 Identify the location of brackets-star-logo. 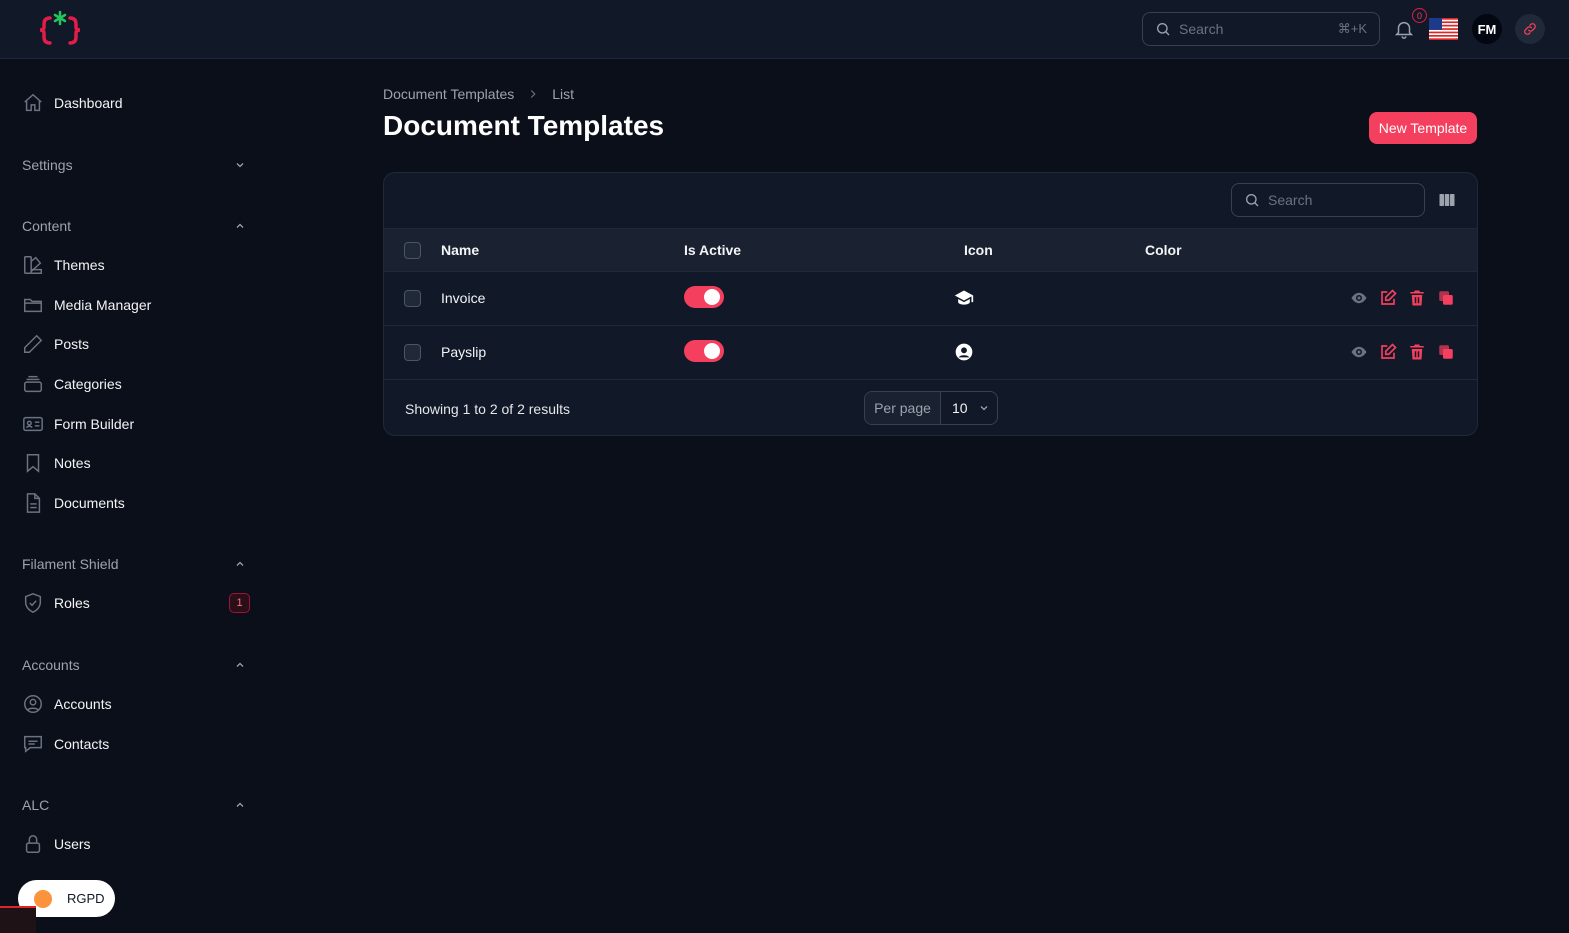
(60, 29).